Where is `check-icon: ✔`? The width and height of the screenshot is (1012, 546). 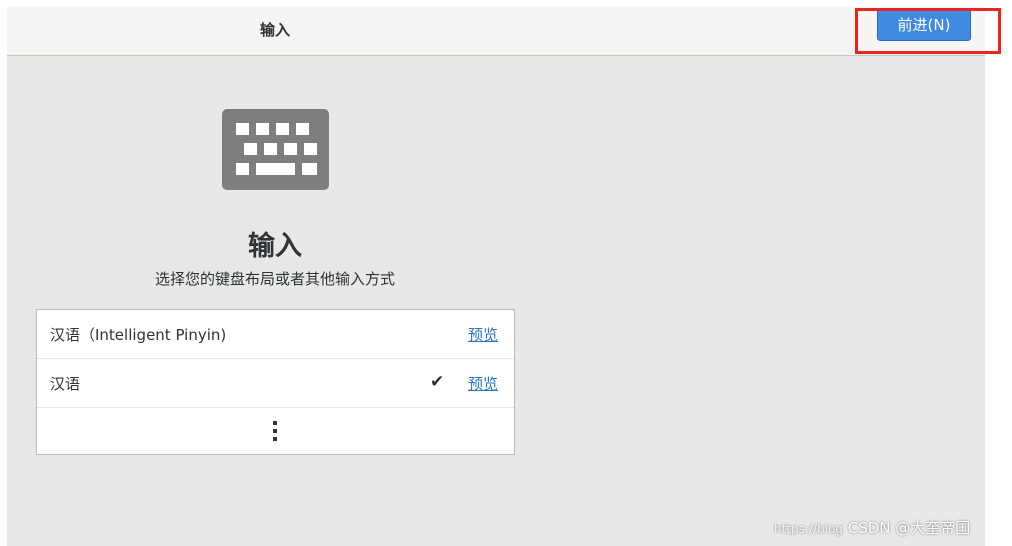 check-icon: ✔ is located at coordinates (437, 382).